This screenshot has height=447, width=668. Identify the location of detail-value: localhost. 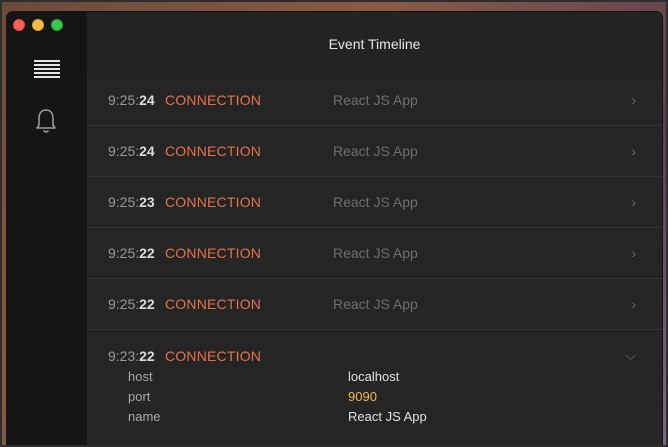
(374, 376).